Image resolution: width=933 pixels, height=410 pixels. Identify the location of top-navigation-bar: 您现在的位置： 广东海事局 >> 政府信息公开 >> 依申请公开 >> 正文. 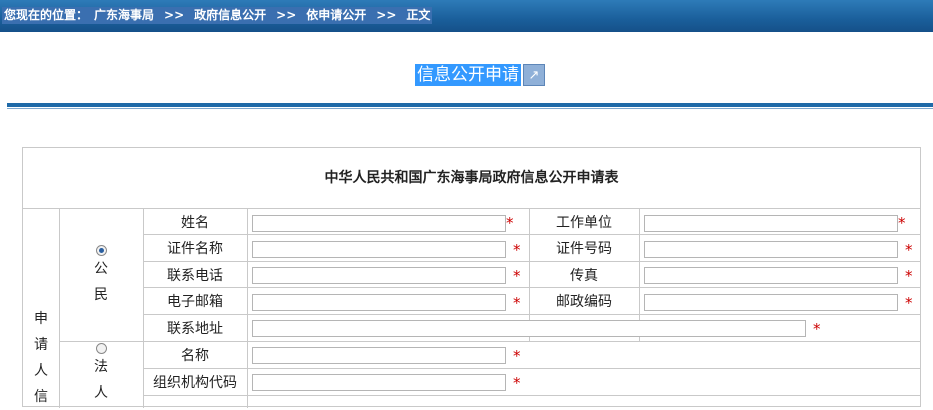
(466, 16).